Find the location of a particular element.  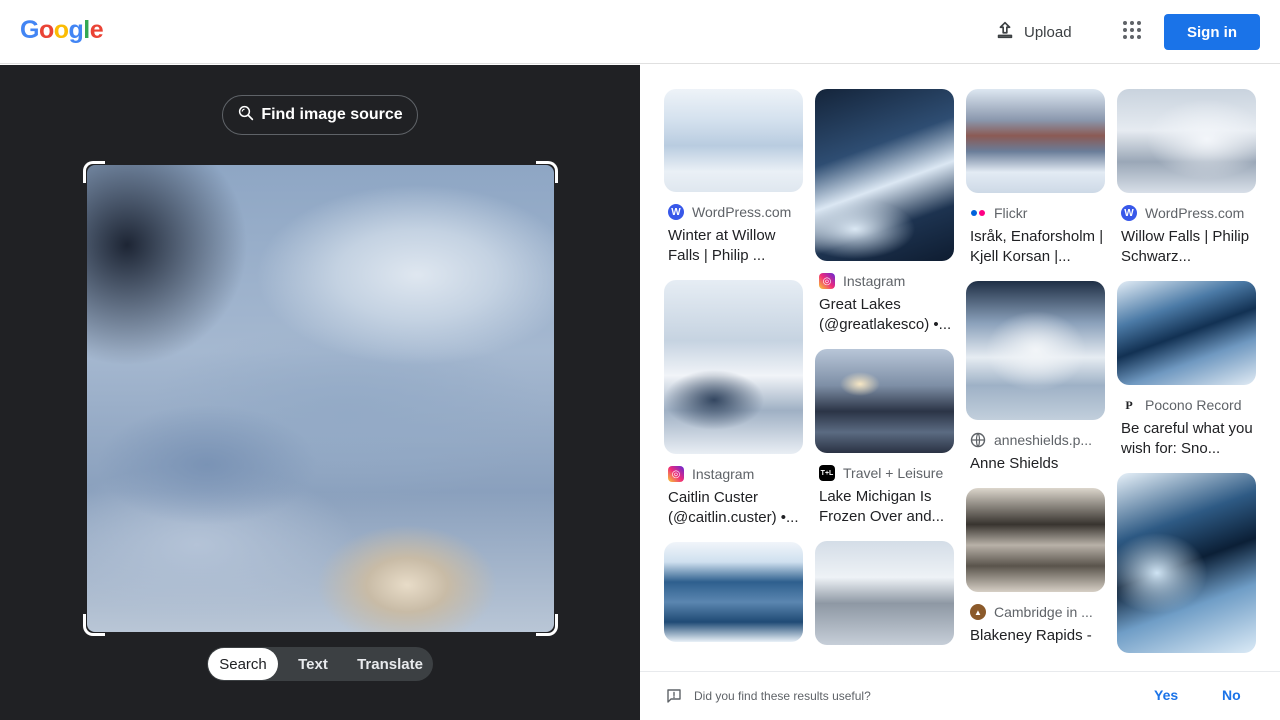

tab-translate: Translate is located at coordinates (390, 664).